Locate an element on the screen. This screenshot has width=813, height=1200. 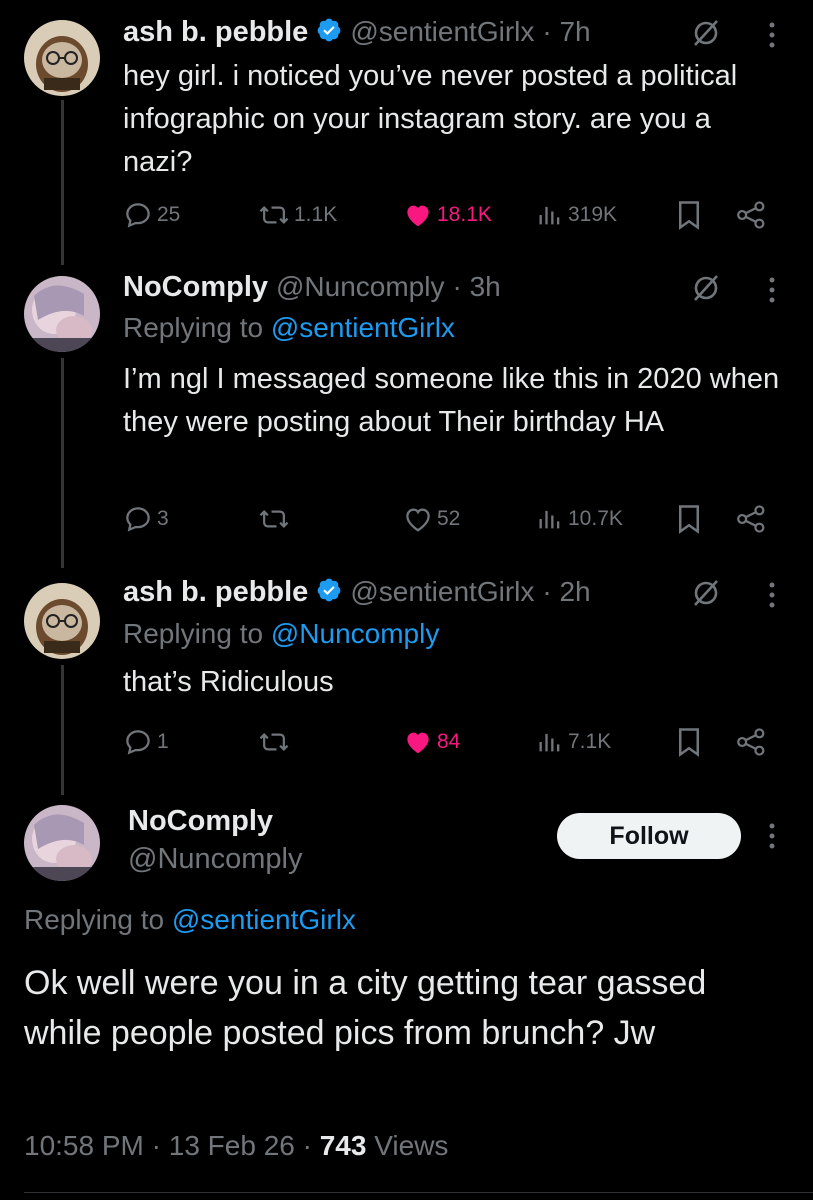
like-count: 84 is located at coordinates (449, 741).